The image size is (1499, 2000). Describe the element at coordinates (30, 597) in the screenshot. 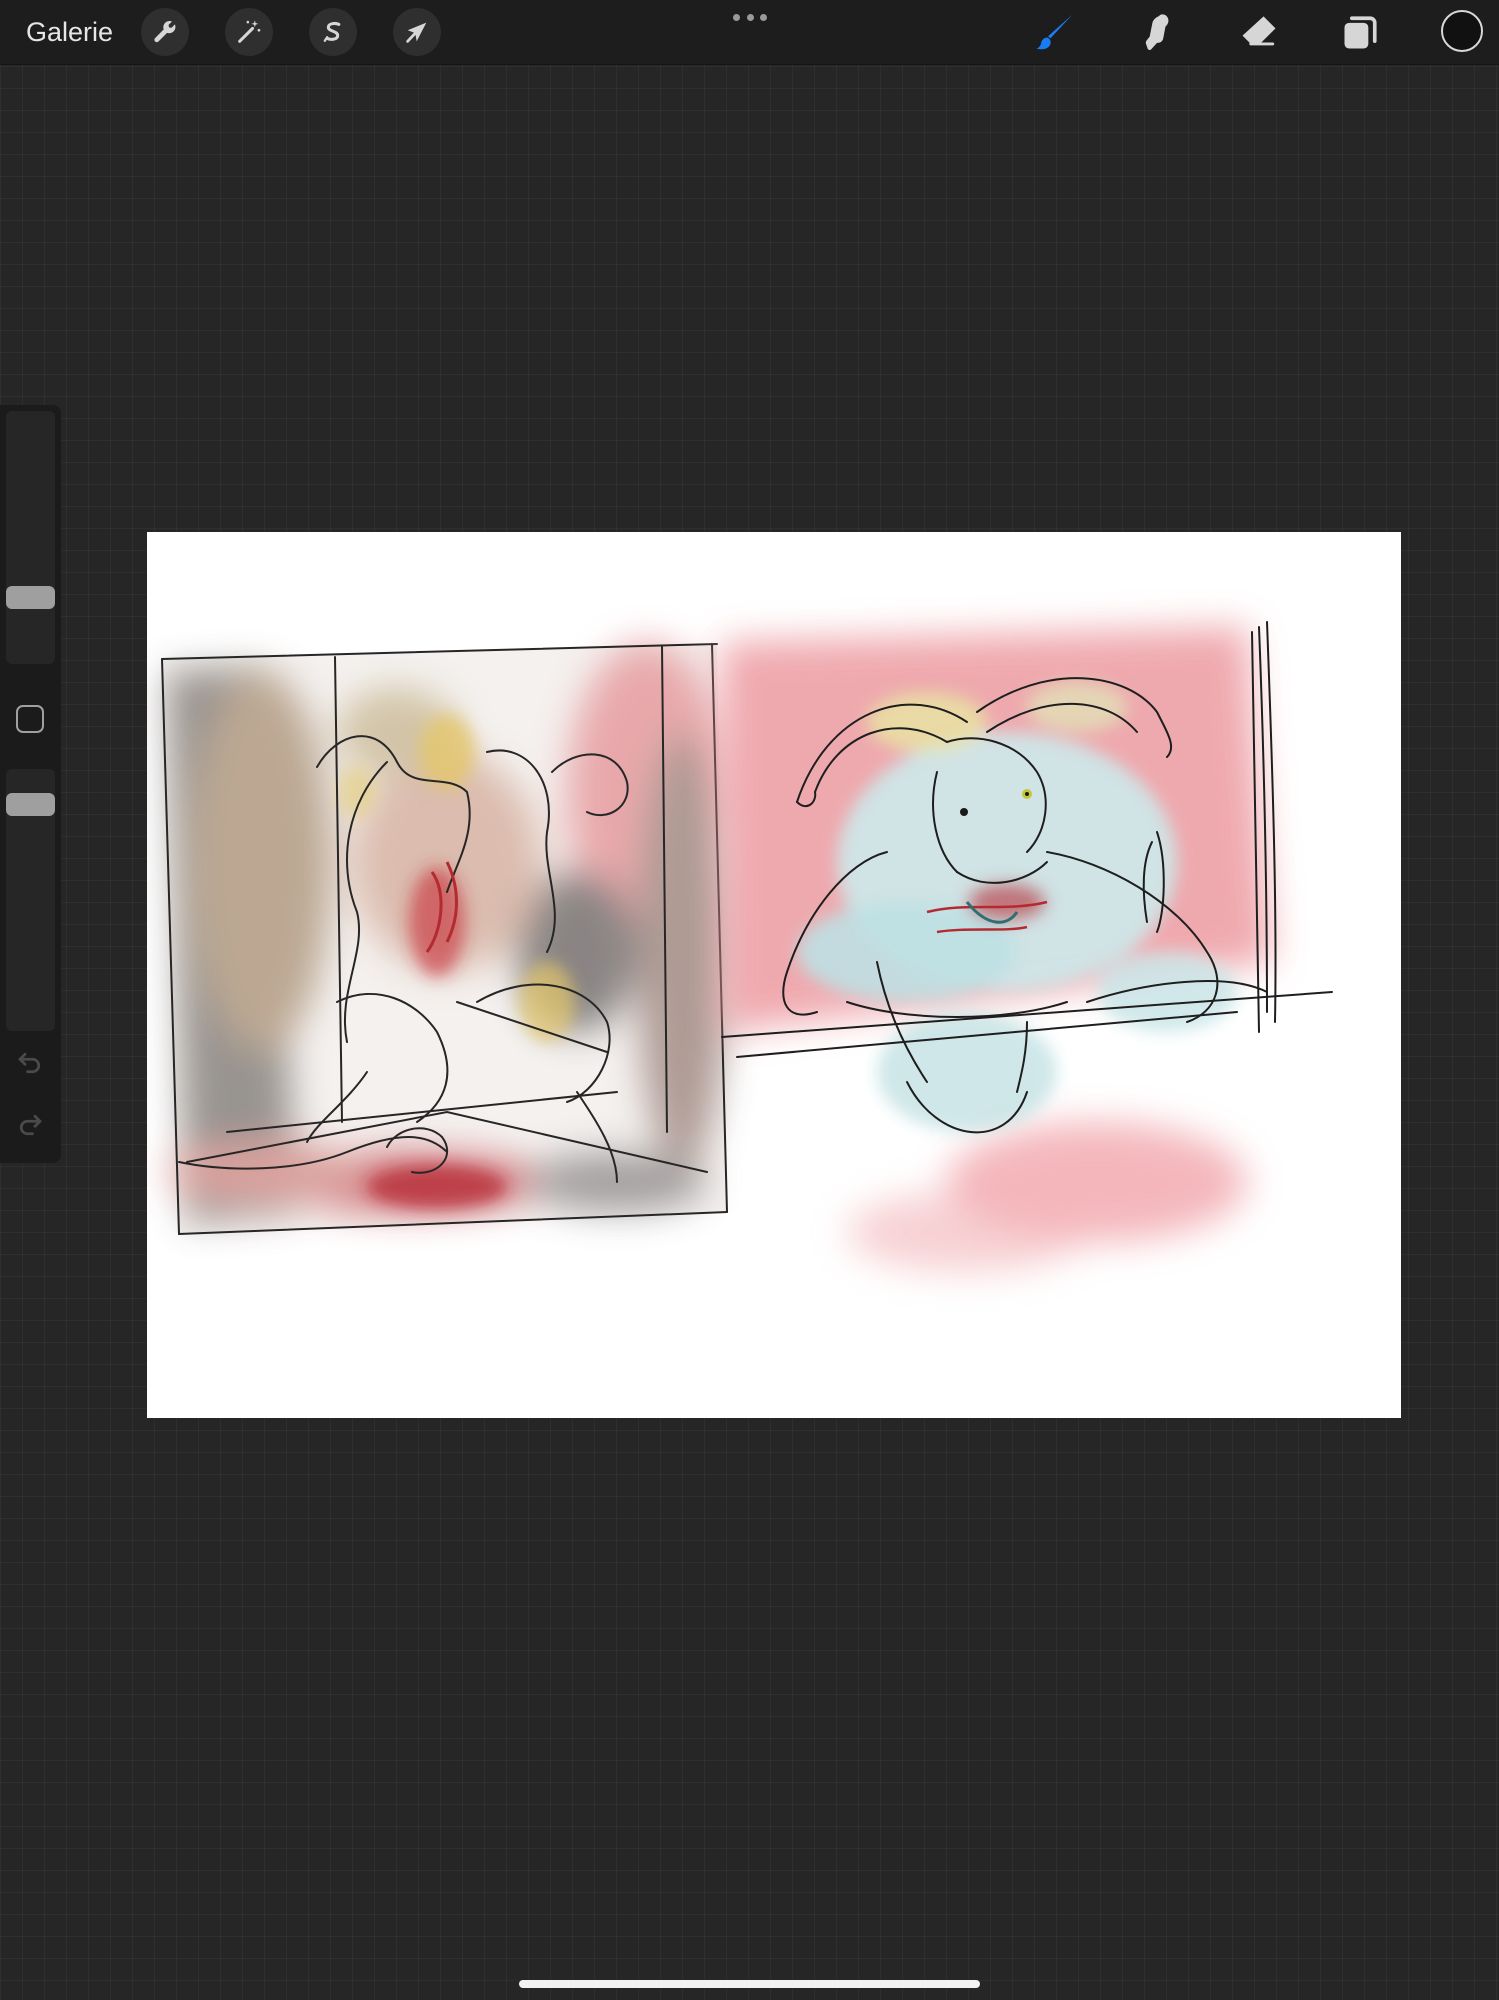

I see `brush-size-handle` at that location.